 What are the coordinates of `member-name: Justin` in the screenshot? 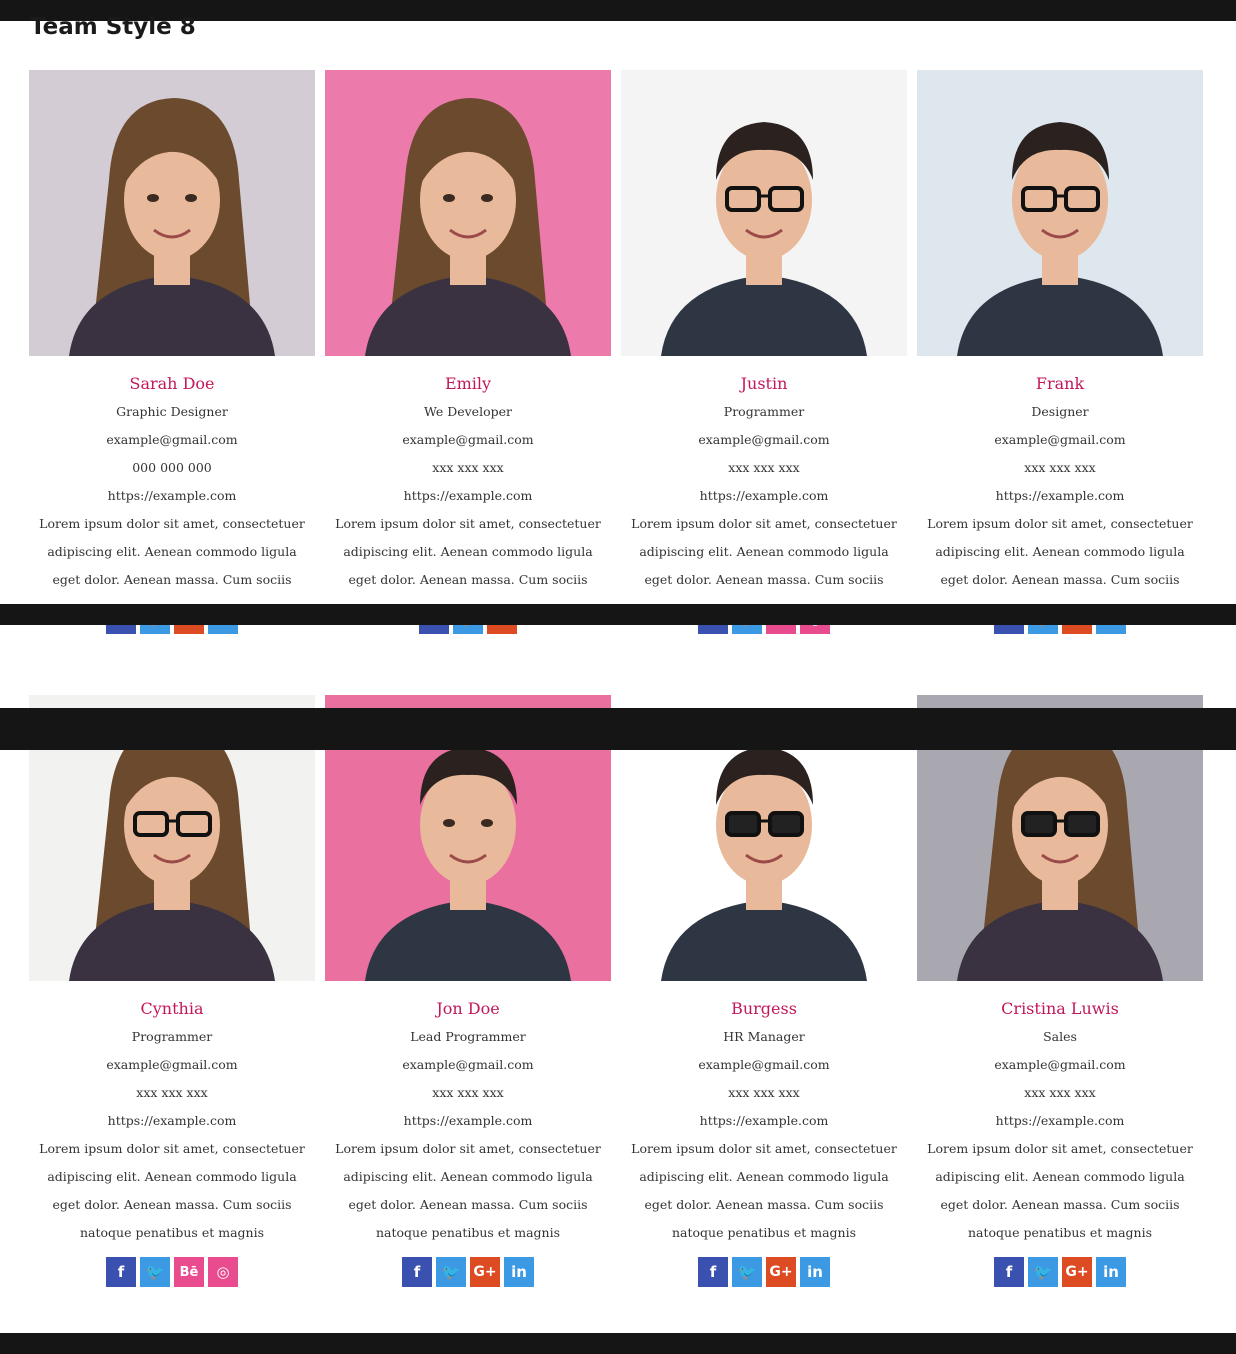 It's located at (764, 383).